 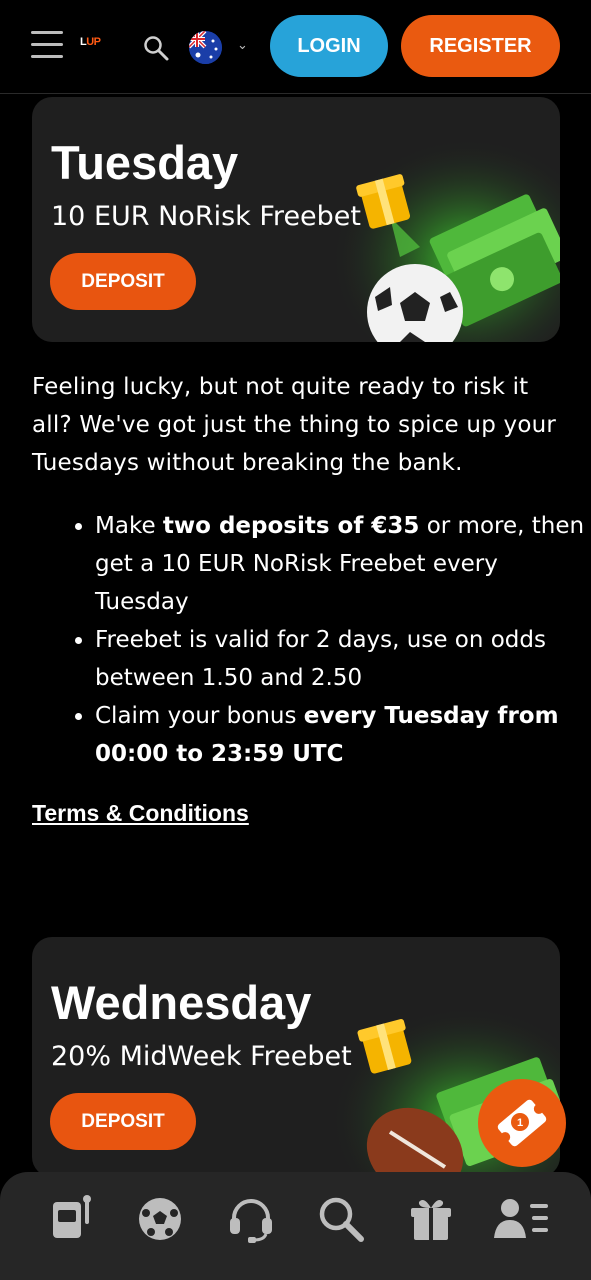 What do you see at coordinates (295, 1226) in the screenshot?
I see `bottom-navigation` at bounding box center [295, 1226].